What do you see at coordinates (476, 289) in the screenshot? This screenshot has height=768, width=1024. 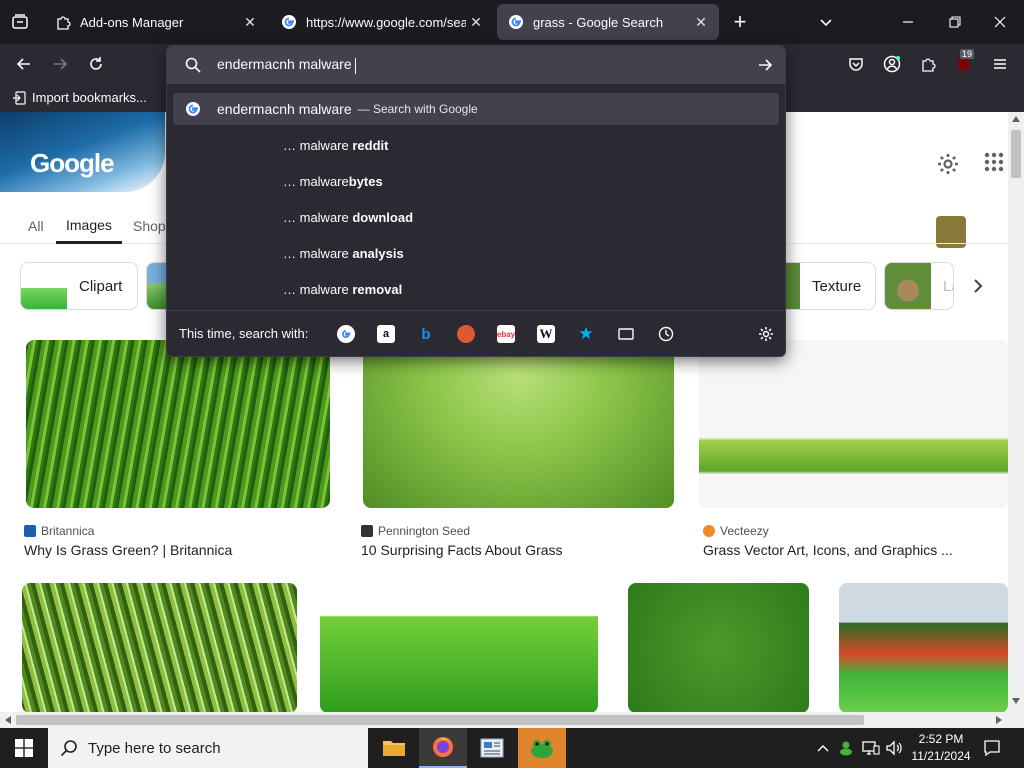 I see `suggestion-item: … malware removal` at bounding box center [476, 289].